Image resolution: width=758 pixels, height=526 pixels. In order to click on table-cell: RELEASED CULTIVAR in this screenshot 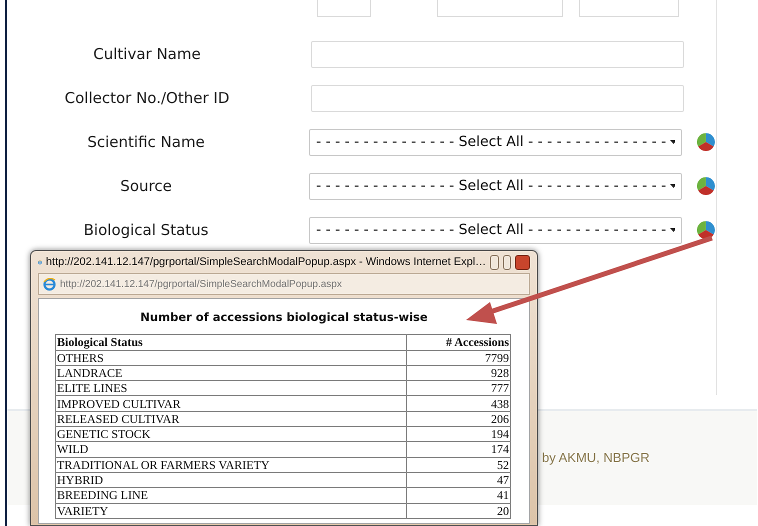, I will do `click(231, 419)`.